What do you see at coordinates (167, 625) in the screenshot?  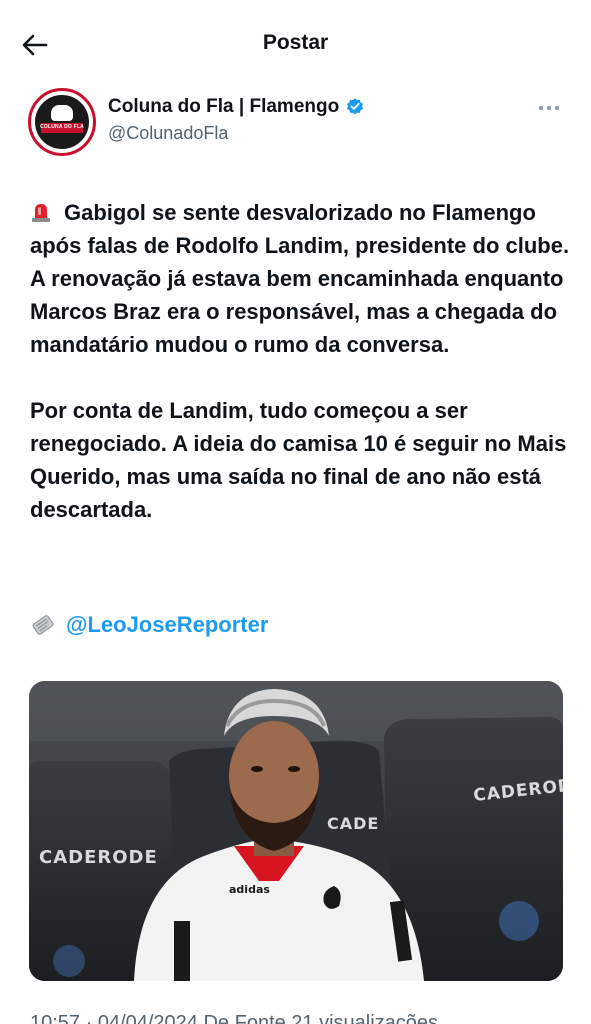 I see `mention-link: @LeoJoseReporter` at bounding box center [167, 625].